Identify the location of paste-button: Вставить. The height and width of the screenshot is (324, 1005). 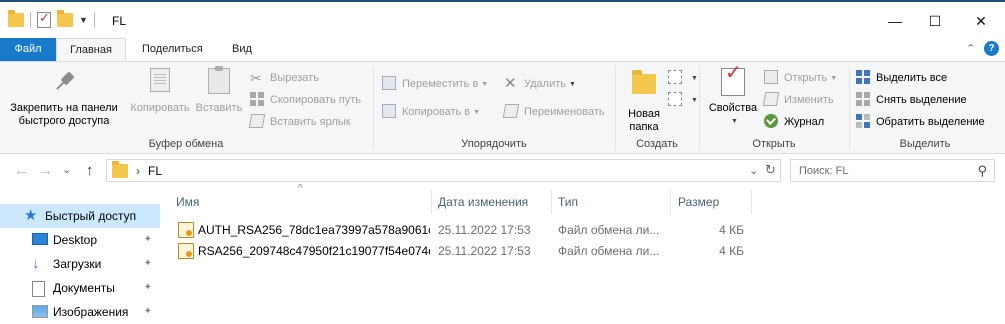
(219, 90).